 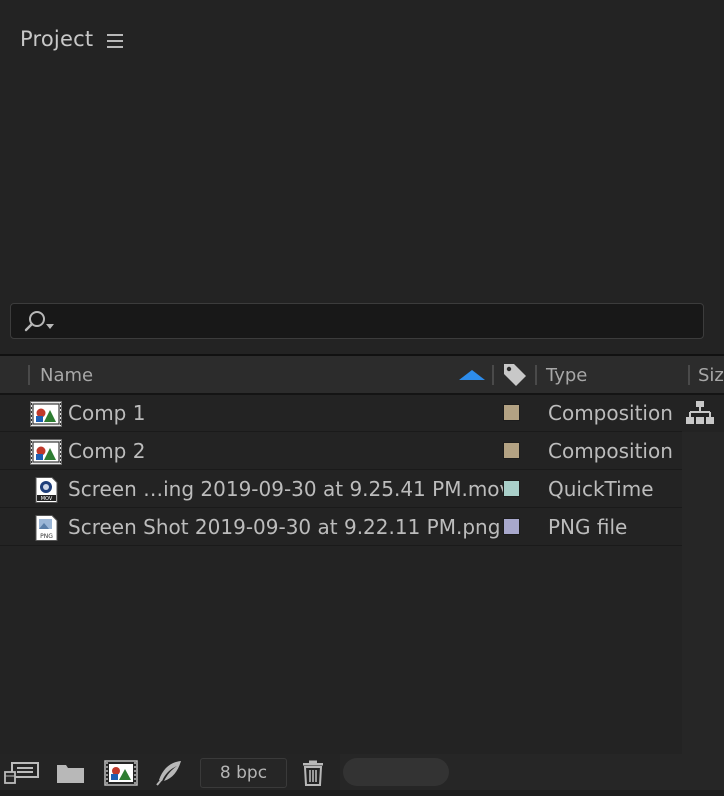 I want to click on list-item: Comp 1 Composition, so click(x=341, y=413).